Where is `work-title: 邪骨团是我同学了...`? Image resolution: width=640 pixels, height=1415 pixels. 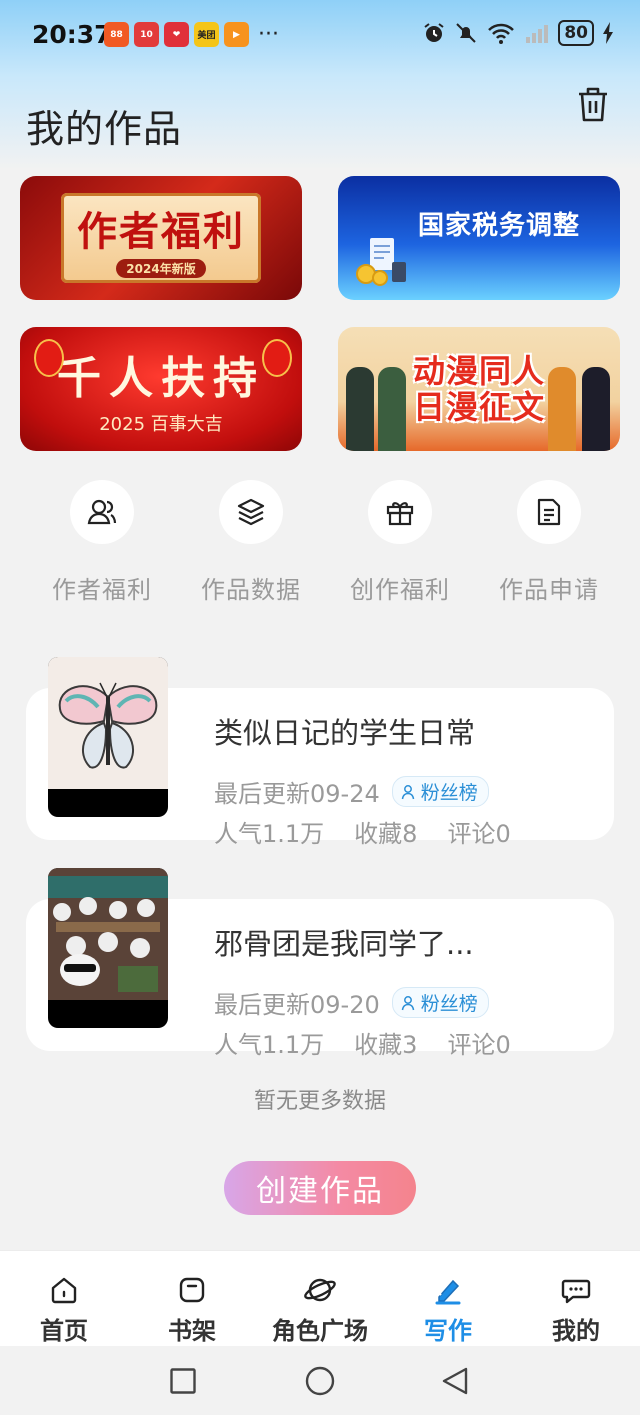
work-title: 邪骨团是我同学了... is located at coordinates (344, 944).